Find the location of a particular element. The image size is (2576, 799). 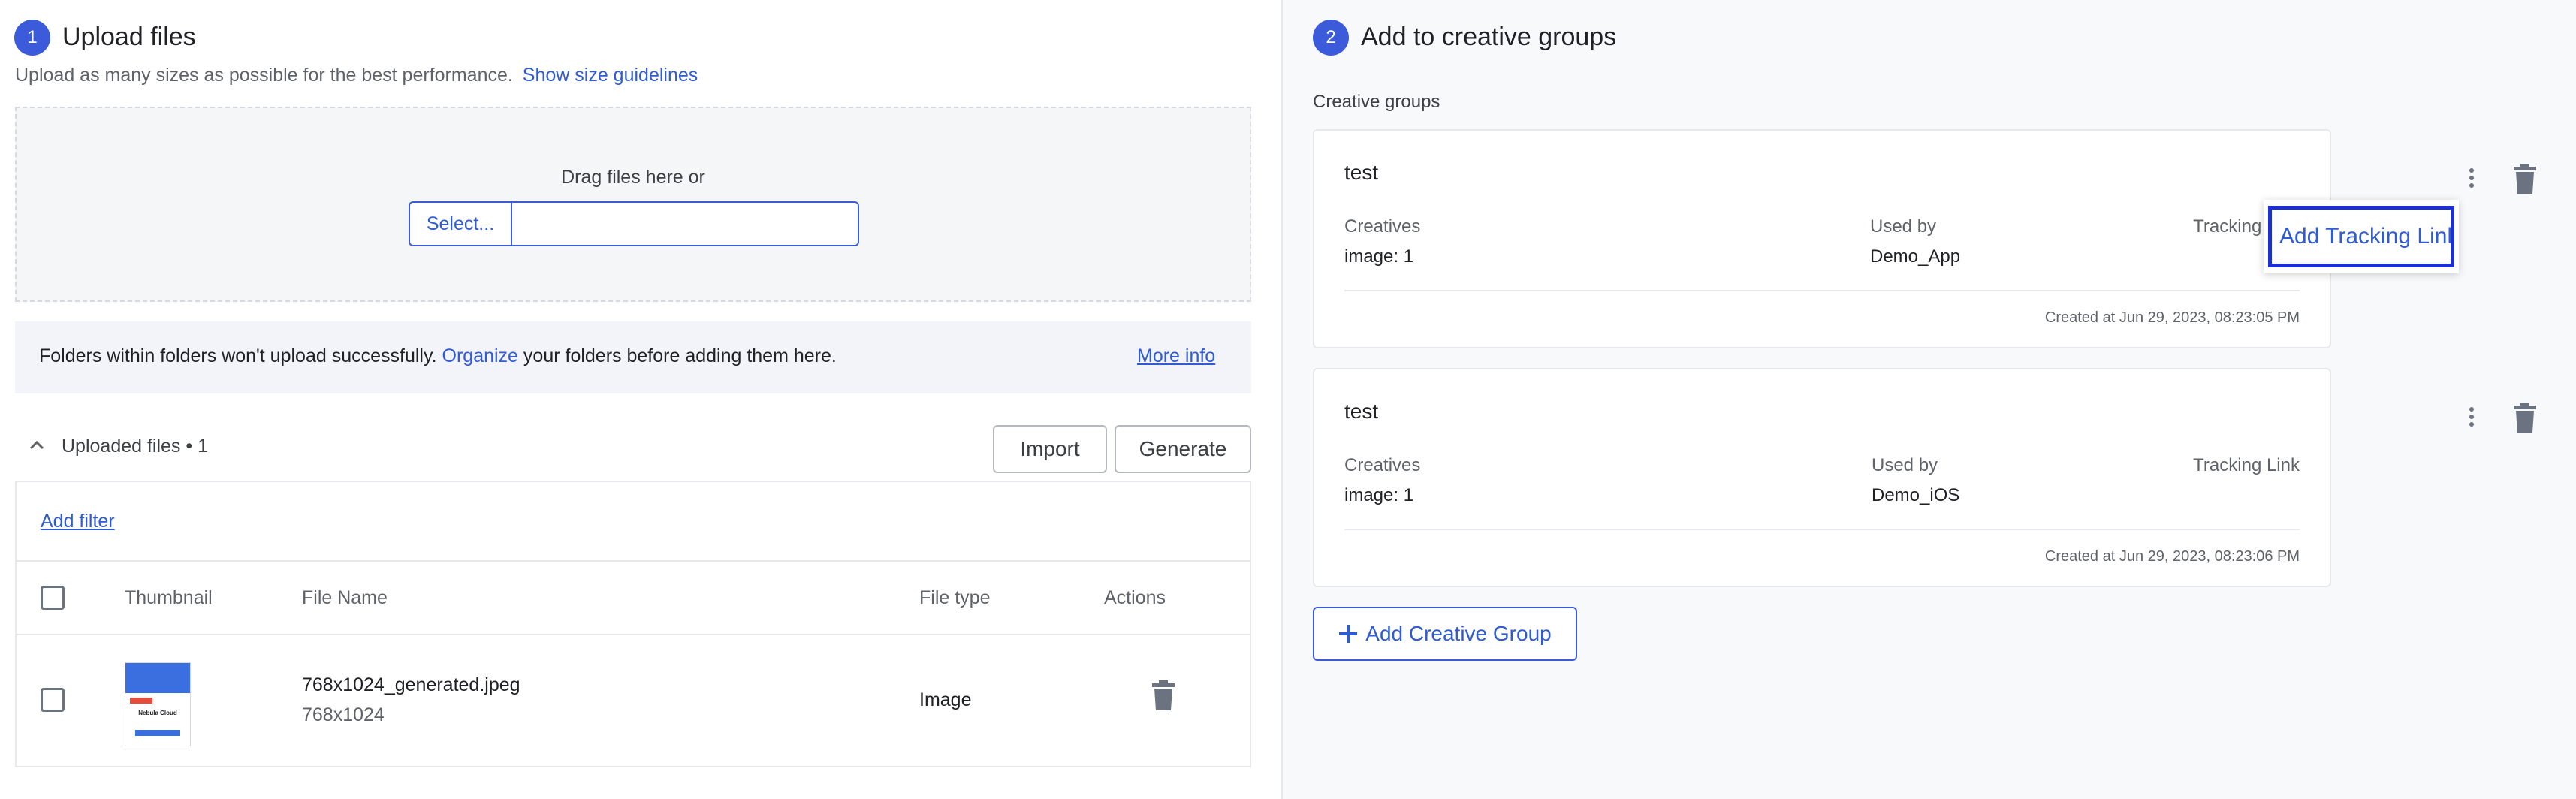

collapse-uploaded-toggle is located at coordinates (37, 445).